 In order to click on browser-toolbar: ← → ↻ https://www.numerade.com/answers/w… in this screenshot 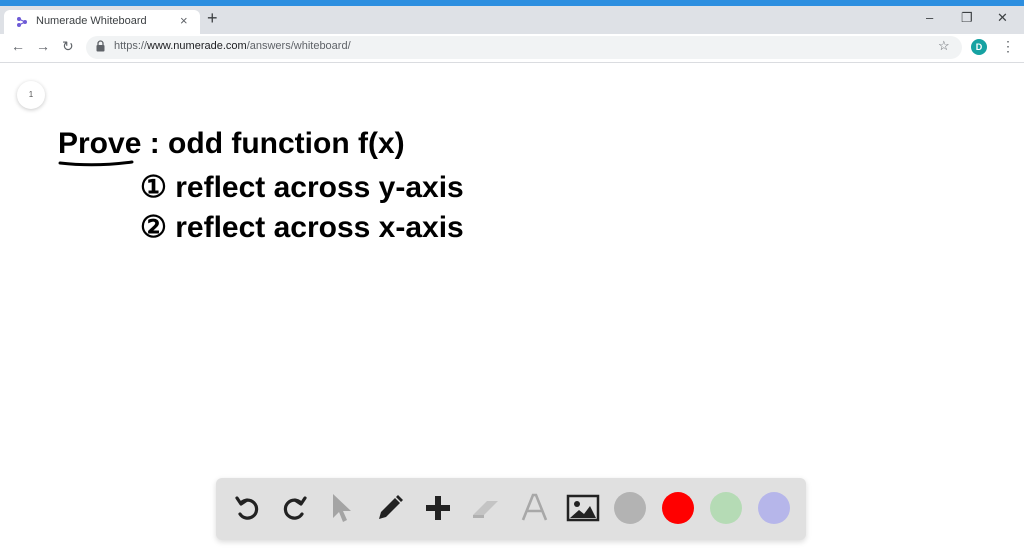, I will do `click(512, 48)`.